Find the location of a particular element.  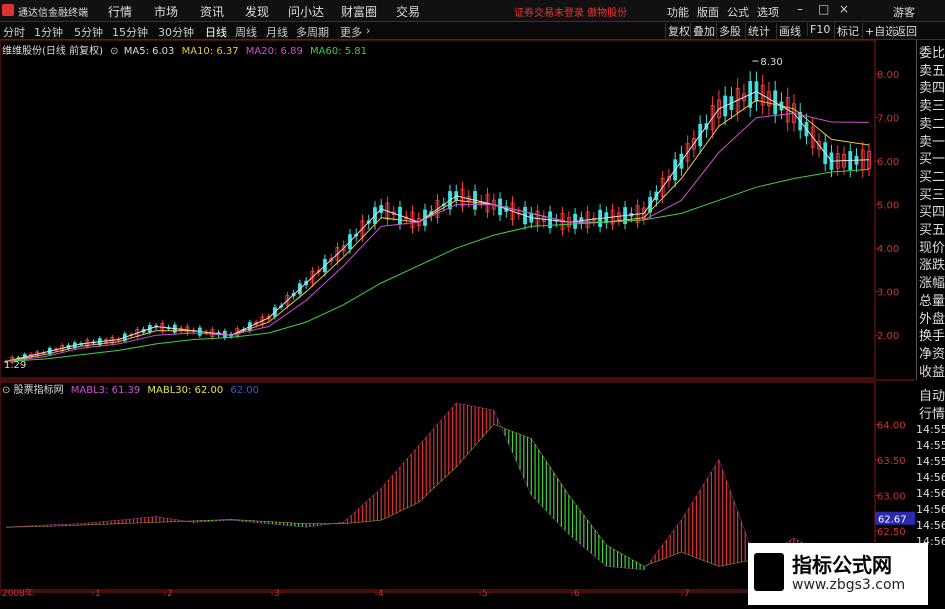

sidebar-item: 买四 is located at coordinates (932, 213).